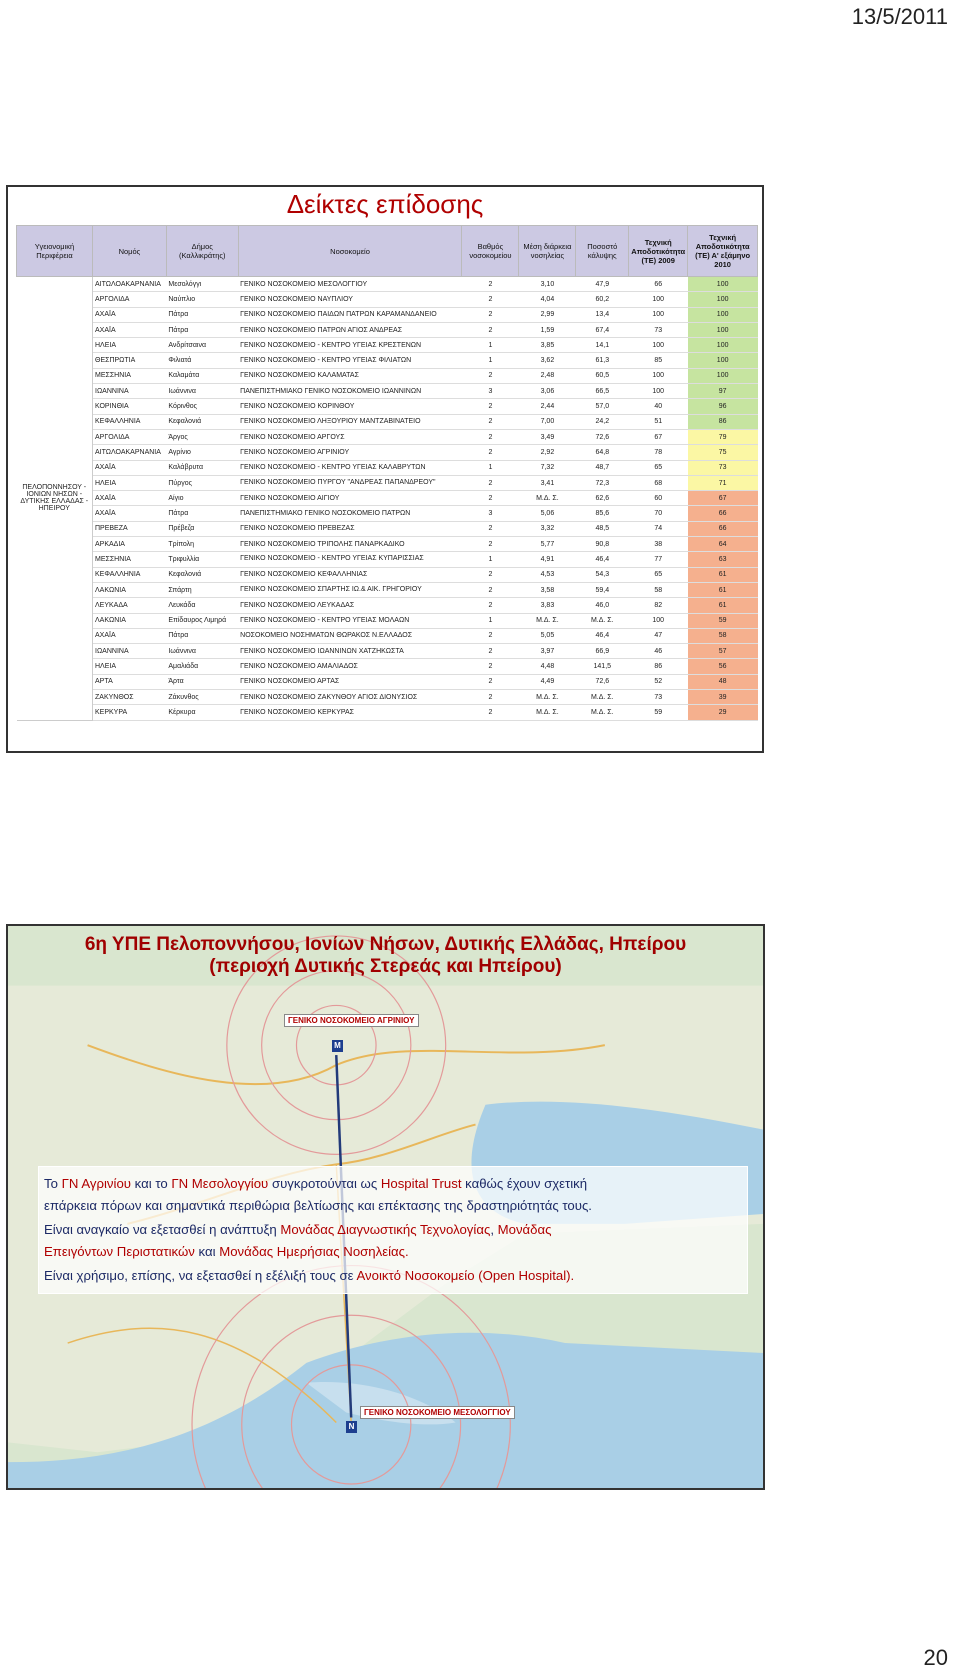 This screenshot has width=960, height=1677. What do you see at coordinates (129, 651) in the screenshot?
I see `prefecture-cell: ΙΩΑΝΝΙΝΑ` at bounding box center [129, 651].